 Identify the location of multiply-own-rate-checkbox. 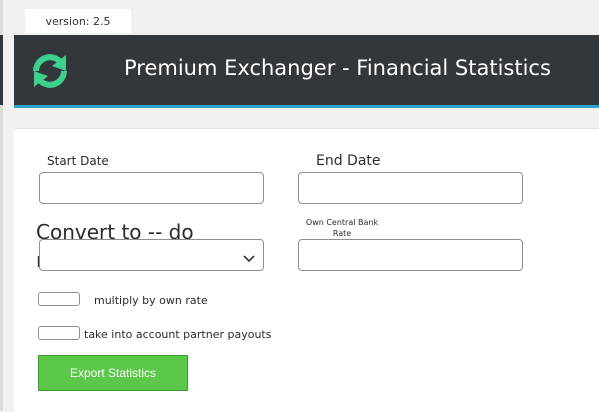
(59, 299).